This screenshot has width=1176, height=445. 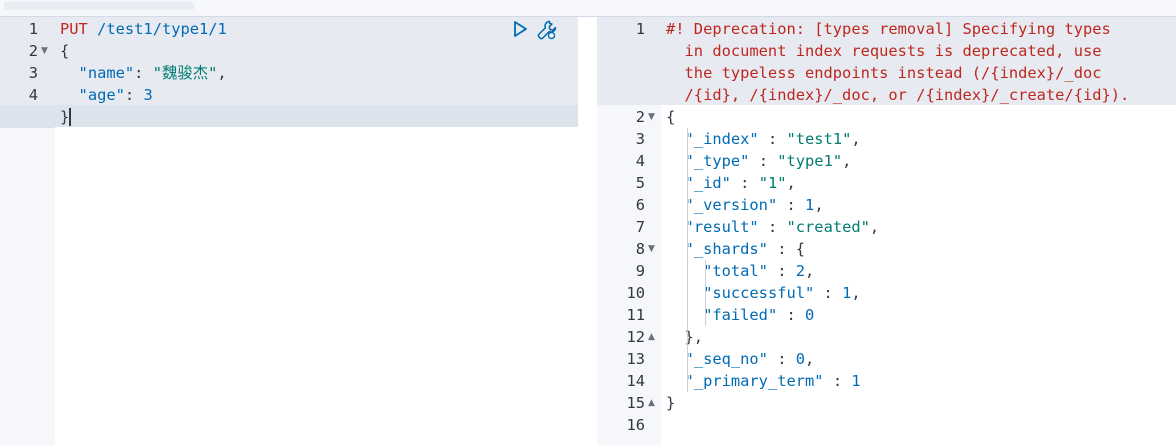 I want to click on request-line-number: 3, so click(x=33, y=73).